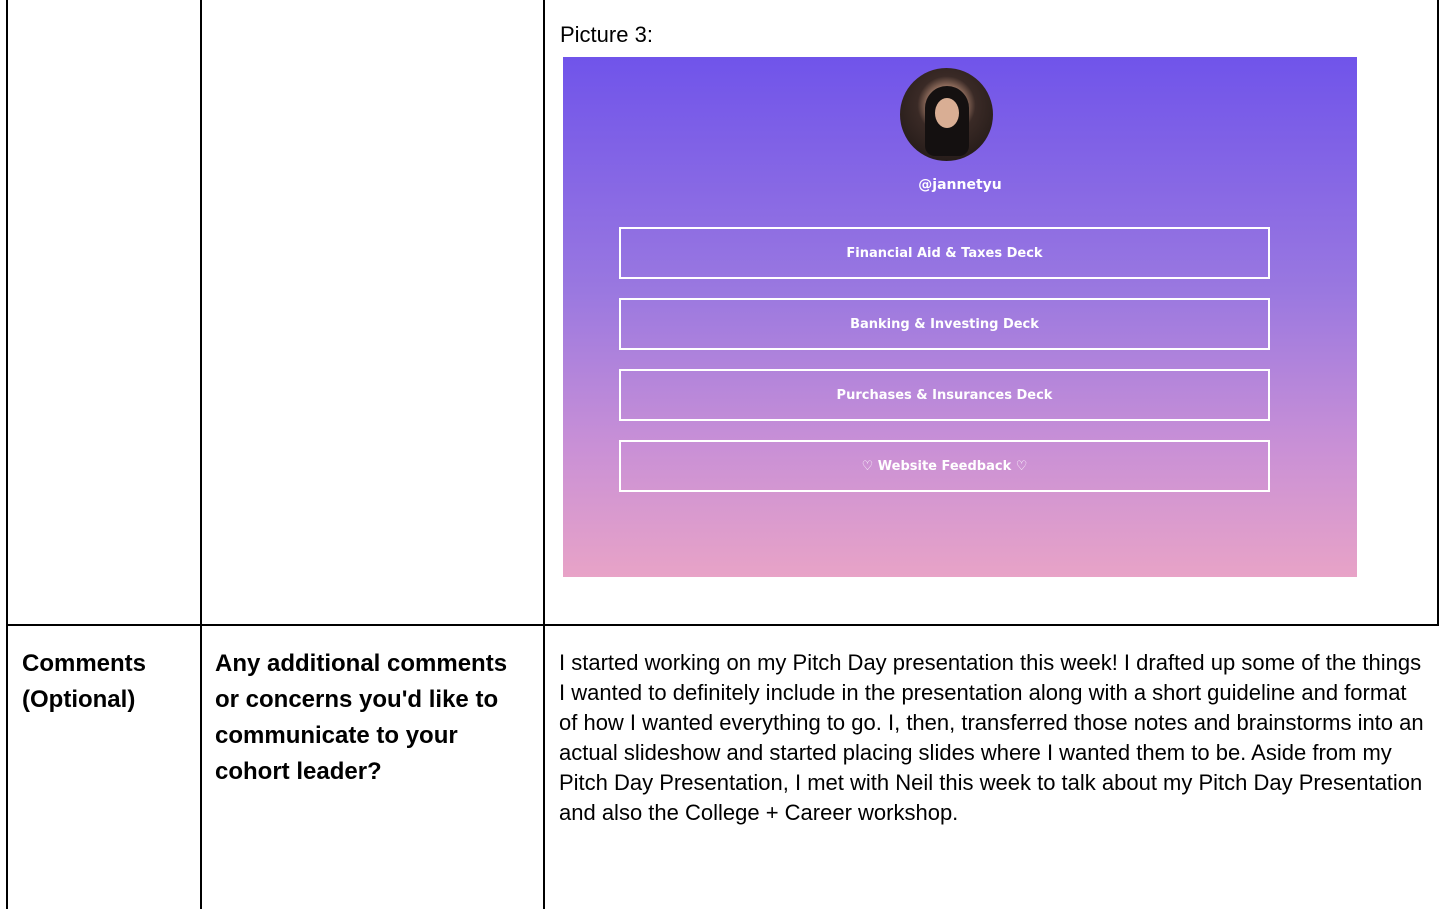 The height and width of the screenshot is (909, 1445). Describe the element at coordinates (1438, 312) in the screenshot. I see `table-border-right` at that location.